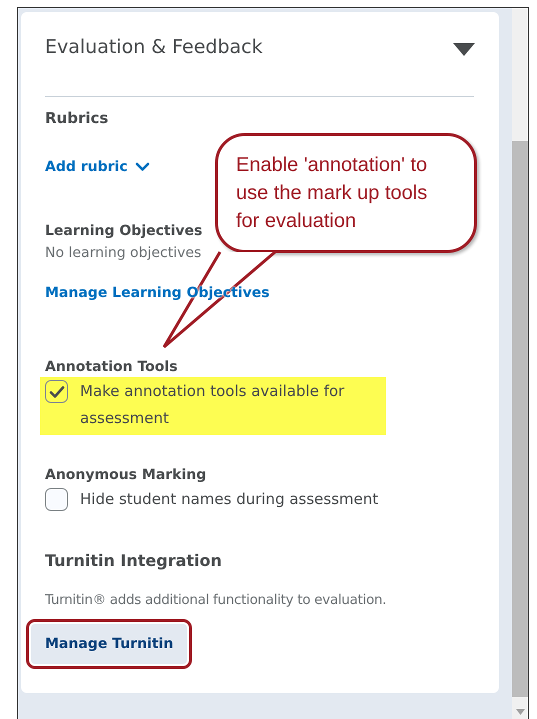 This screenshot has width=537, height=719. Describe the element at coordinates (86, 167) in the screenshot. I see `add-rubric-link: Add rubric` at that location.